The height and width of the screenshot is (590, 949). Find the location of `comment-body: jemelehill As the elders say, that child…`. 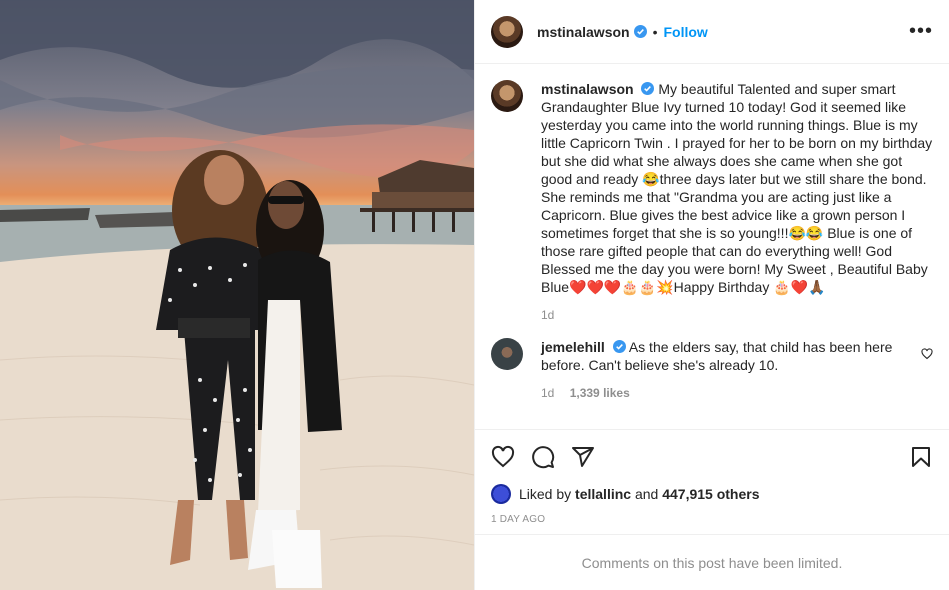

comment-body: jemelehill As the elders say, that child… is located at coordinates (728, 356).